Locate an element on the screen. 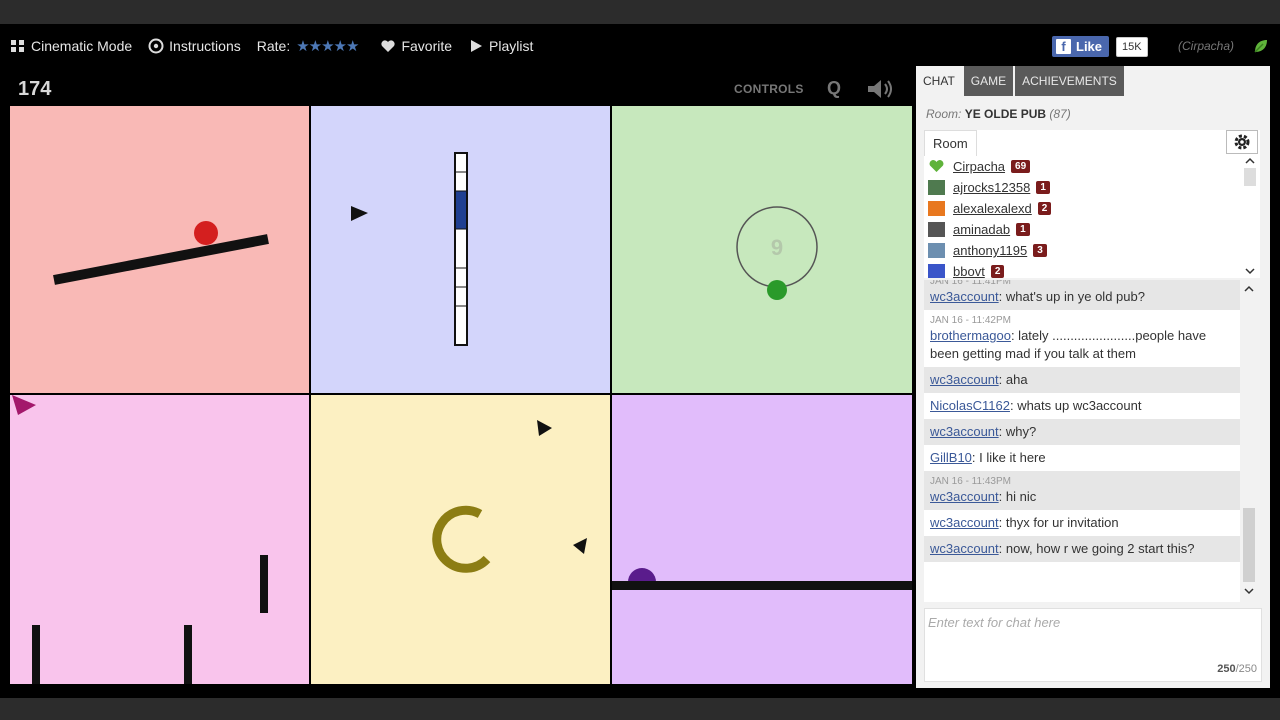 This screenshot has width=1280, height=720. favorite-button: Favorite is located at coordinates (416, 46).